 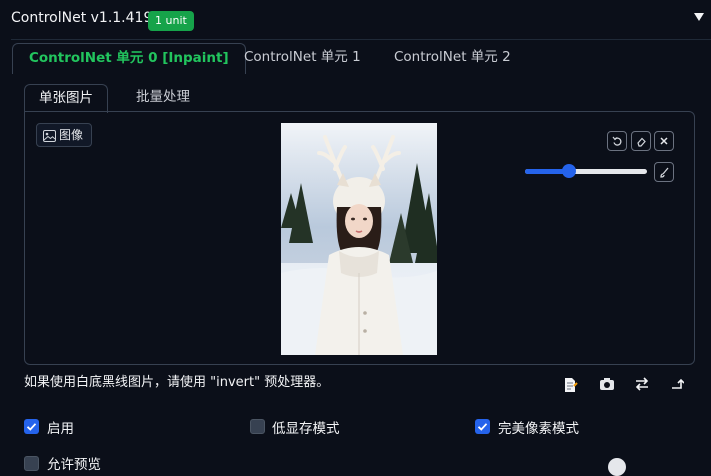 What do you see at coordinates (607, 386) in the screenshot?
I see `camera-icon` at bounding box center [607, 386].